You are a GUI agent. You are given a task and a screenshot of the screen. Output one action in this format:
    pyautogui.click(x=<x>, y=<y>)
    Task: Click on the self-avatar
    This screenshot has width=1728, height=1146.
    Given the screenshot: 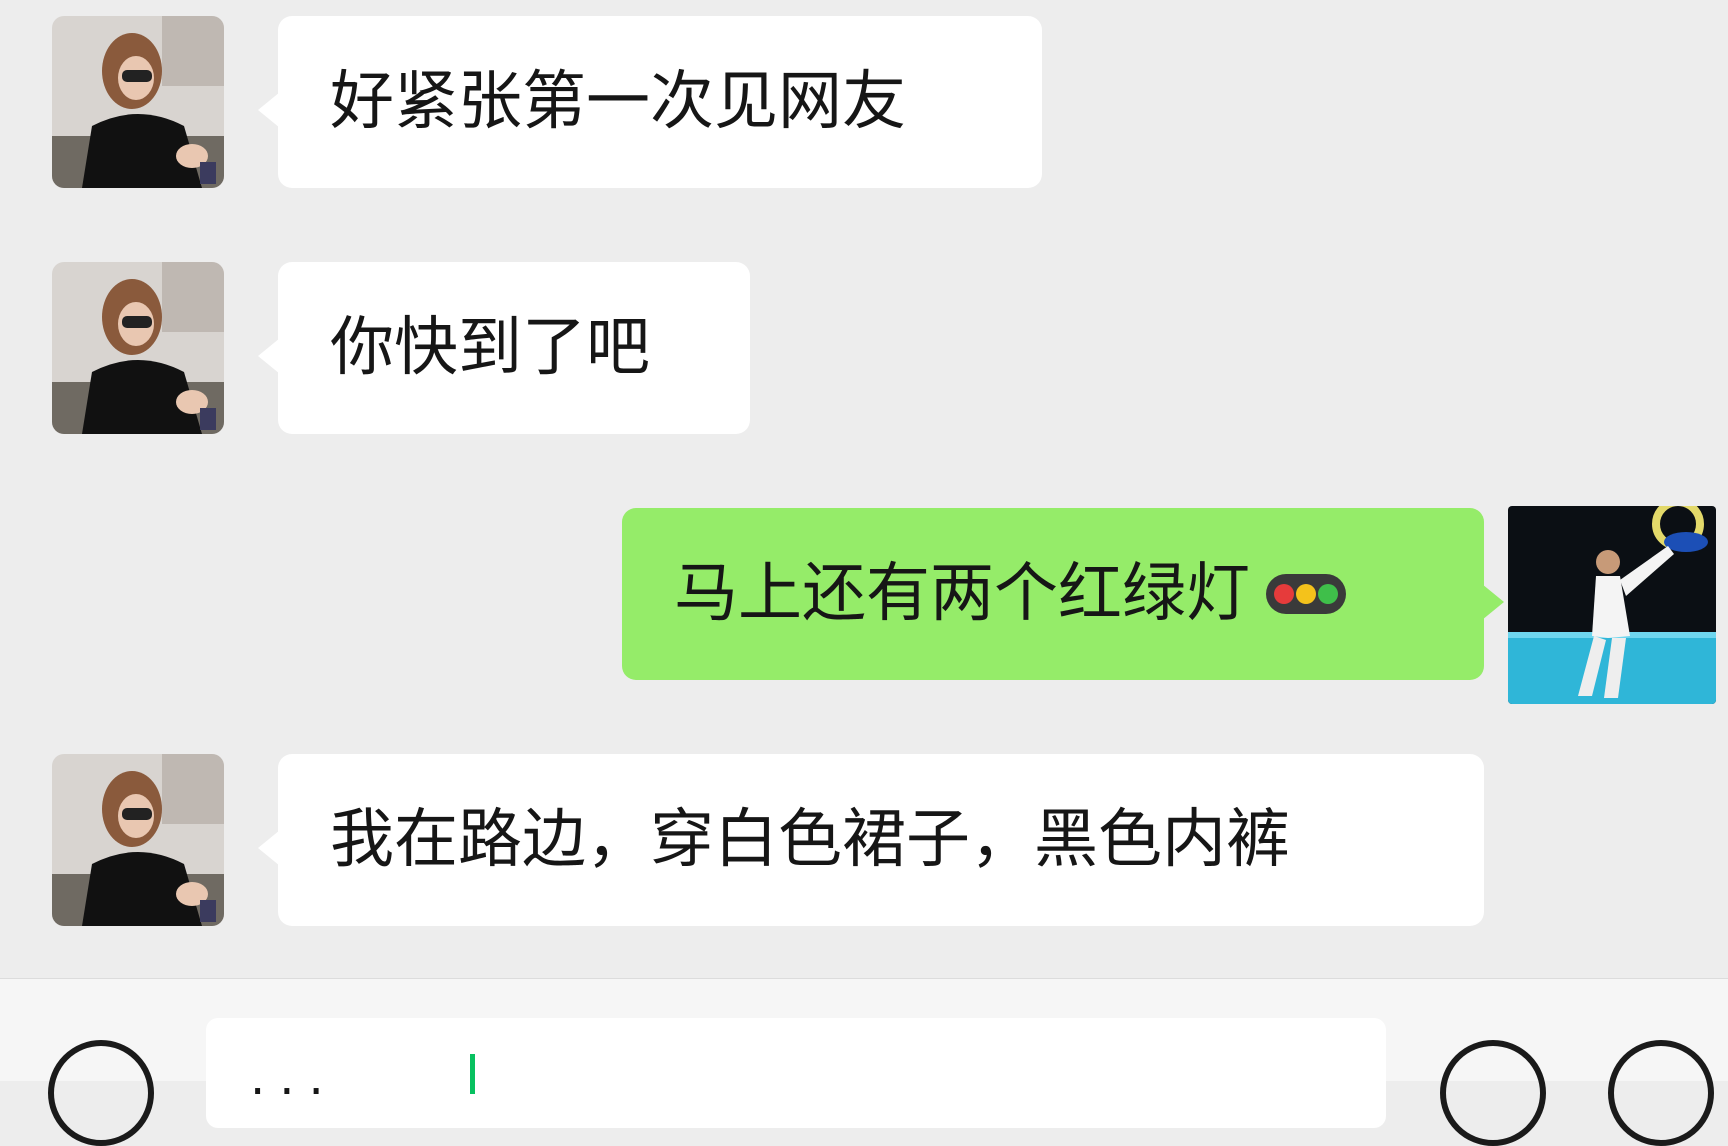 What is the action you would take?
    pyautogui.click(x=1612, y=605)
    